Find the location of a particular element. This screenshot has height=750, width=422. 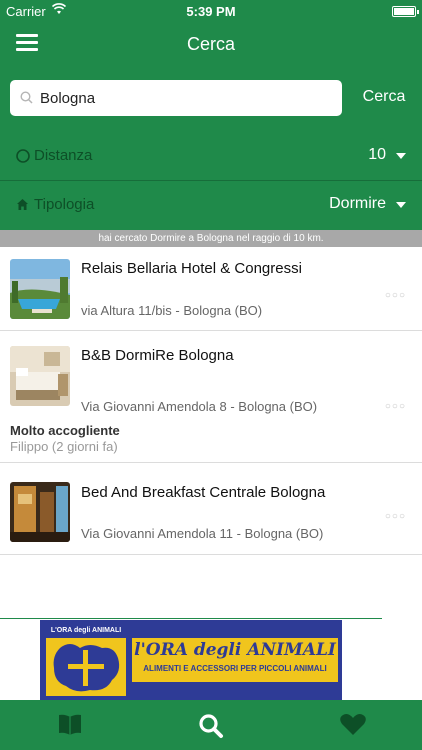

distance-filter: Distanza 10 is located at coordinates (211, 156).